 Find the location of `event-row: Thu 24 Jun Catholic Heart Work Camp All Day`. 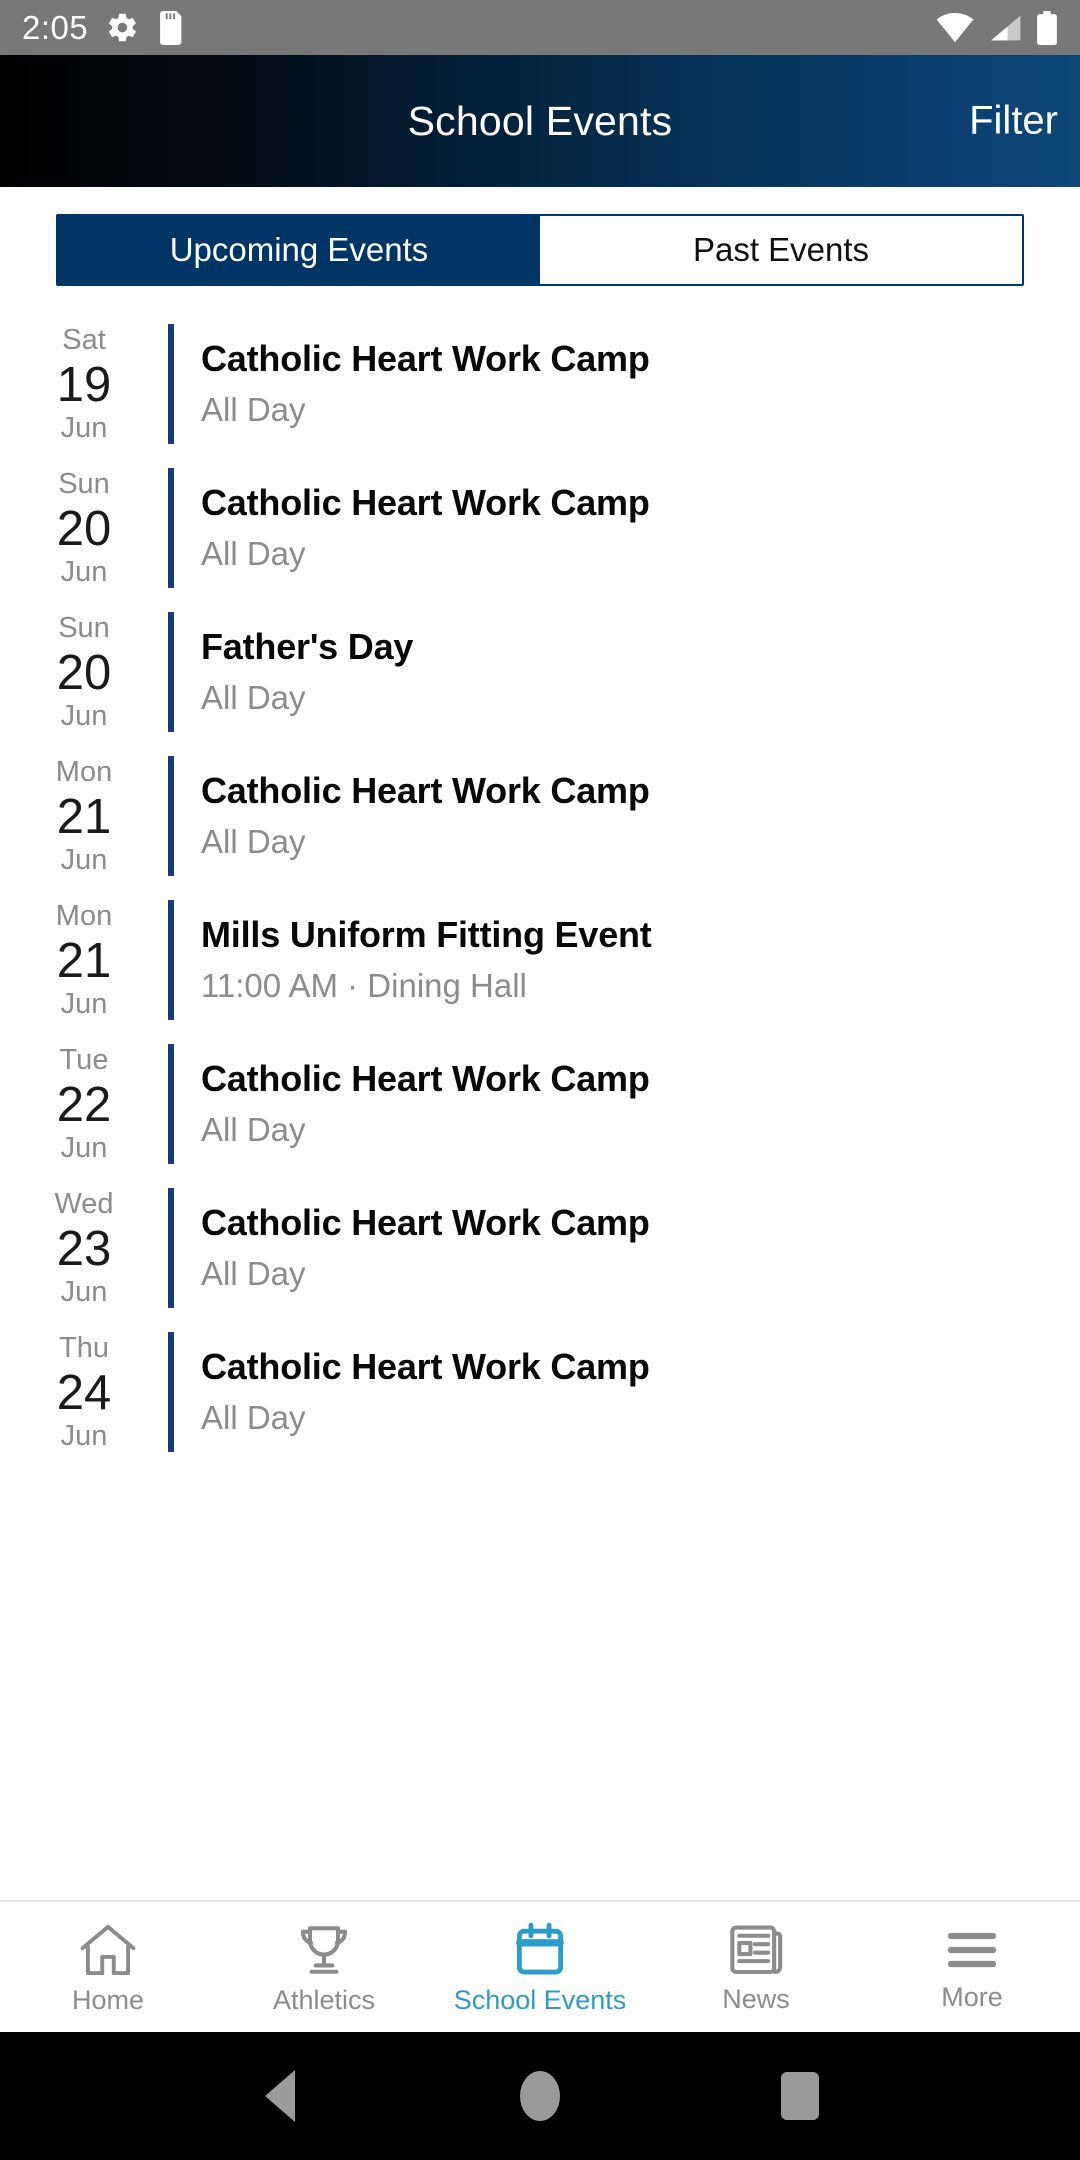

event-row: Thu 24 Jun Catholic Heart Work Camp All Day is located at coordinates (540, 1392).